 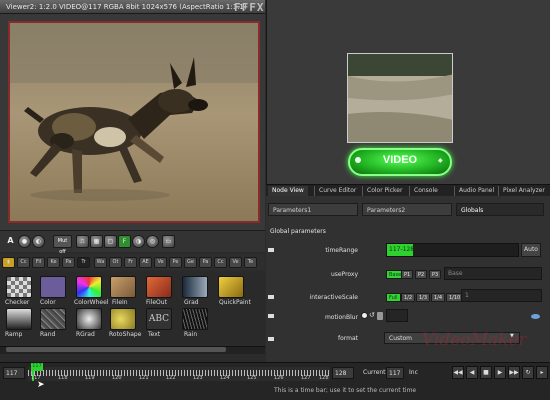 What do you see at coordinates (528, 372) in the screenshot?
I see `loop-icon: ↻` at bounding box center [528, 372].